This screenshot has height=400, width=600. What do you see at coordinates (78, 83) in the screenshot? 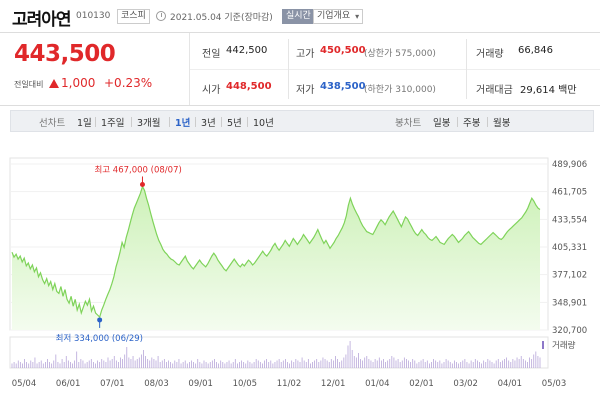
I see `change-value: 1,000` at bounding box center [78, 83].